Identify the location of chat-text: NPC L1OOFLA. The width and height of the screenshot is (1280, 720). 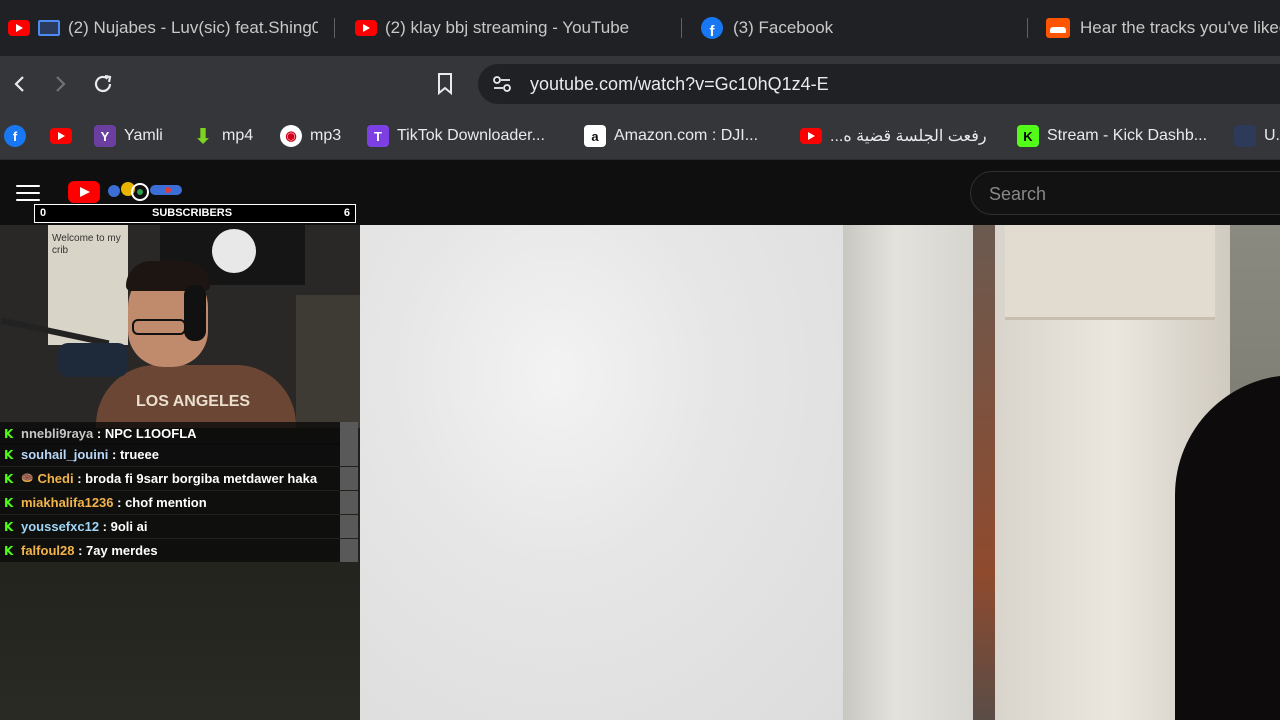
(150, 433).